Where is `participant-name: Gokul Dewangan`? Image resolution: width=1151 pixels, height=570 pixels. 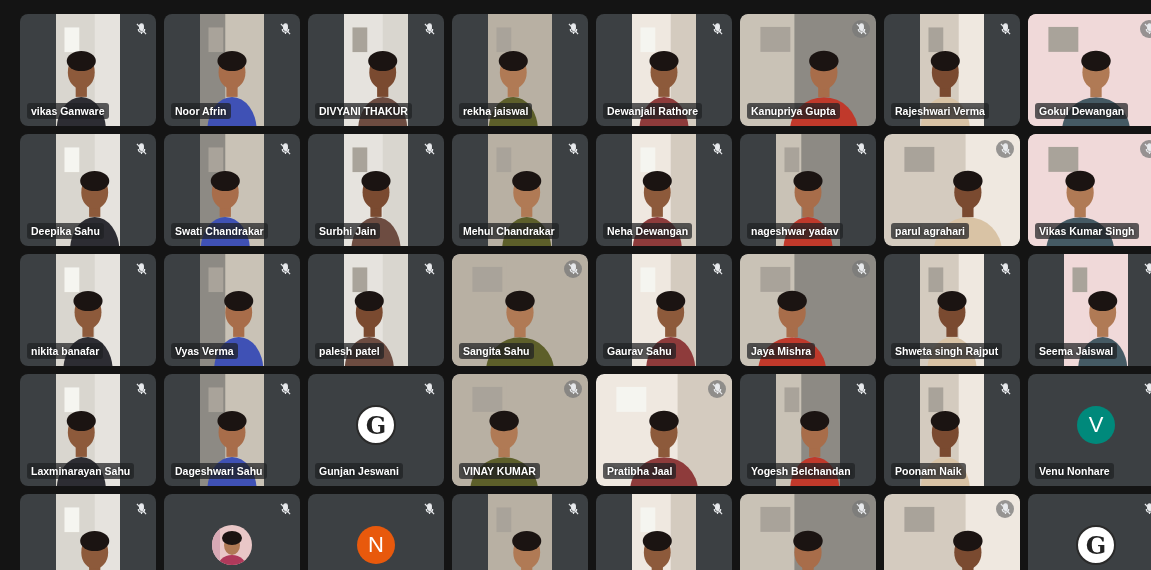
participant-name: Gokul Dewangan is located at coordinates (1082, 111).